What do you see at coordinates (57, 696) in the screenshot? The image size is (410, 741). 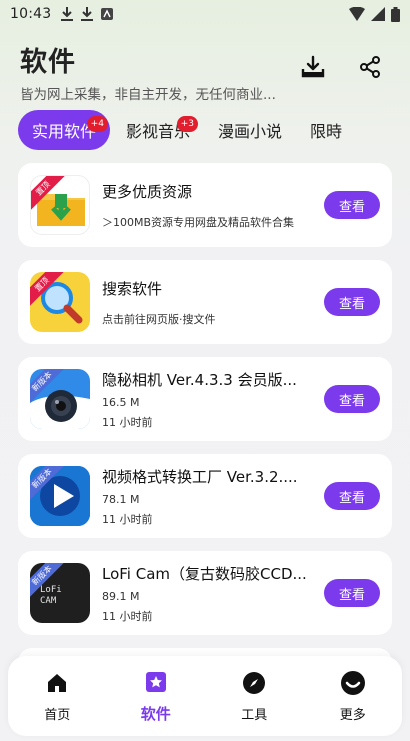 I see `nav-home: 首页` at bounding box center [57, 696].